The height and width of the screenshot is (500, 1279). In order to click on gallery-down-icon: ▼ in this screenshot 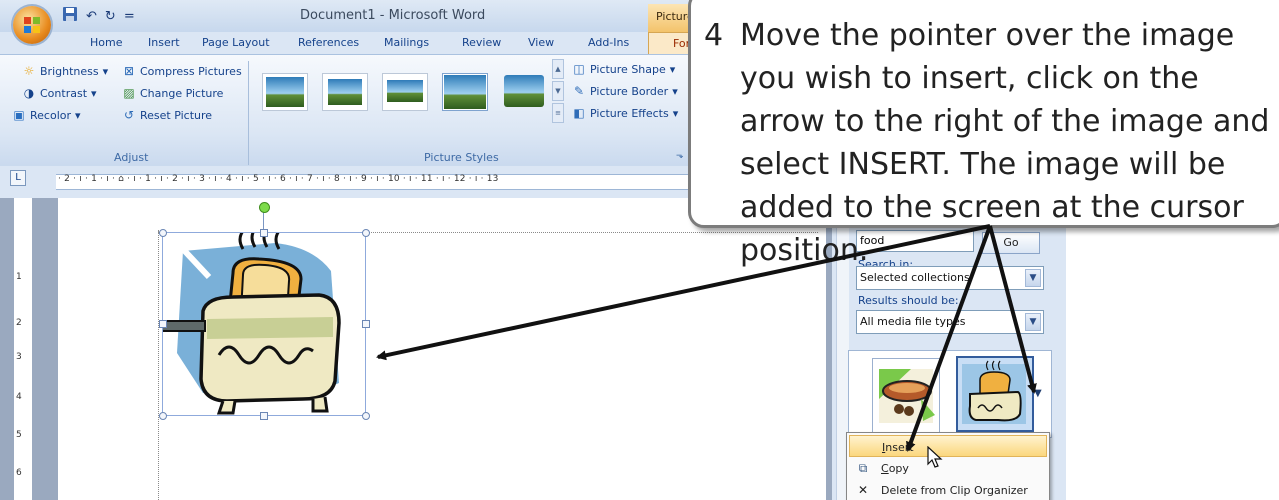, I will do `click(558, 91)`.